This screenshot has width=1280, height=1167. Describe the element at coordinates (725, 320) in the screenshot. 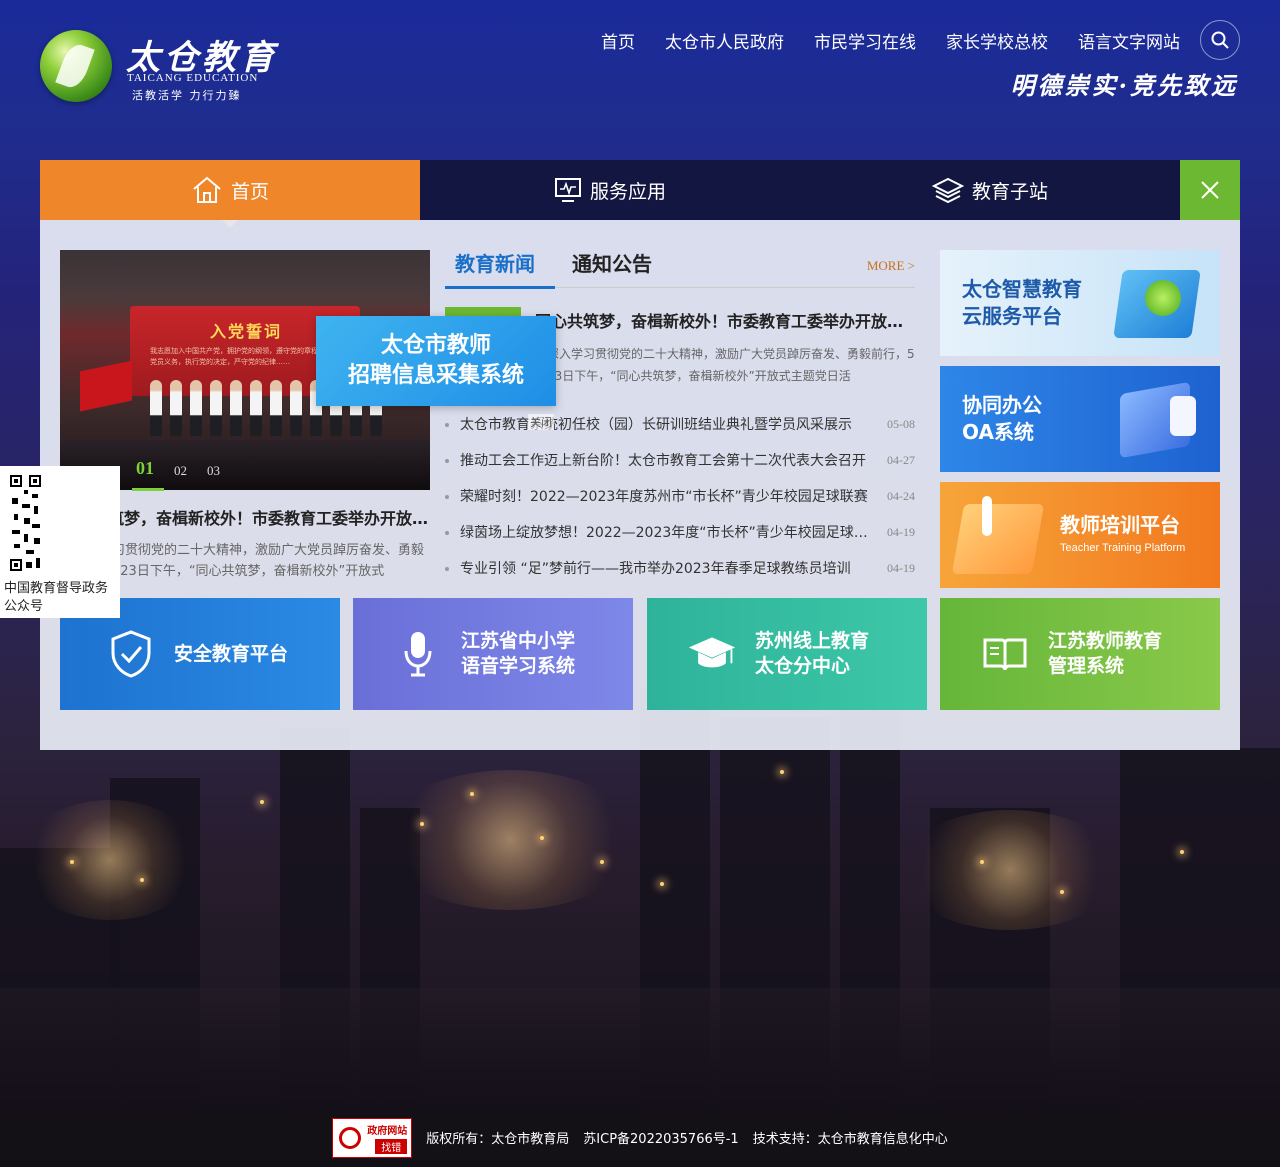

I see `headline-title: 同心共筑梦，奋楫新校外！市委教育工委举办开放式主题党日活动` at that location.